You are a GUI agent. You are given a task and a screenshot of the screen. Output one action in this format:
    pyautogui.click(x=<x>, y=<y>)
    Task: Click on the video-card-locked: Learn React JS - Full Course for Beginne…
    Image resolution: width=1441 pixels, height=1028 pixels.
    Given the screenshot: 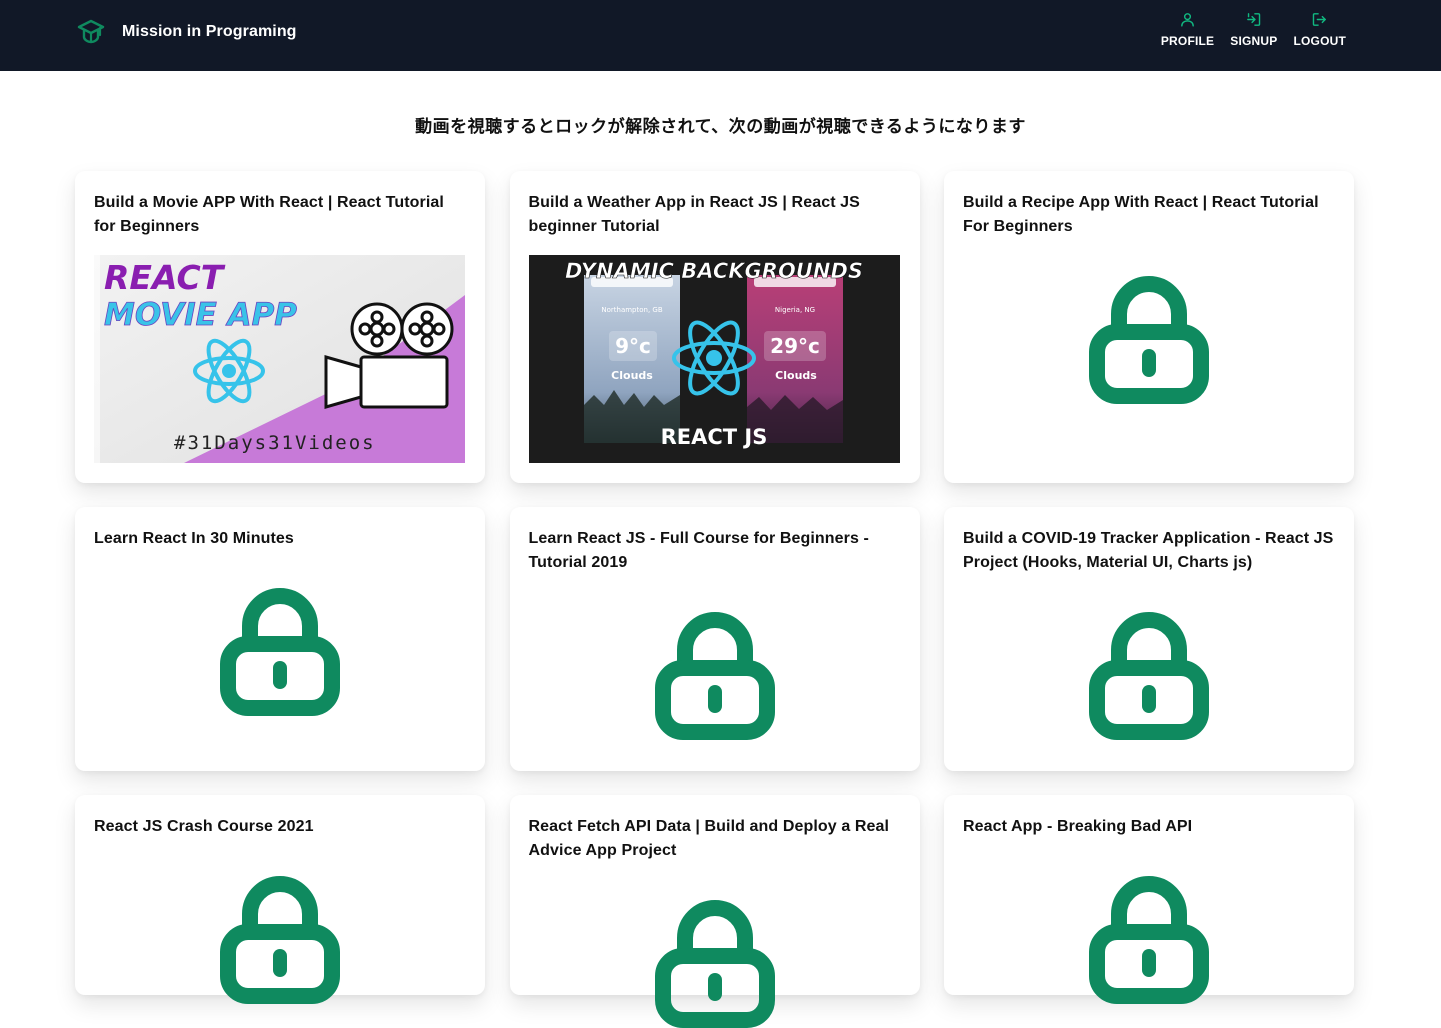 What is the action you would take?
    pyautogui.click(x=714, y=639)
    